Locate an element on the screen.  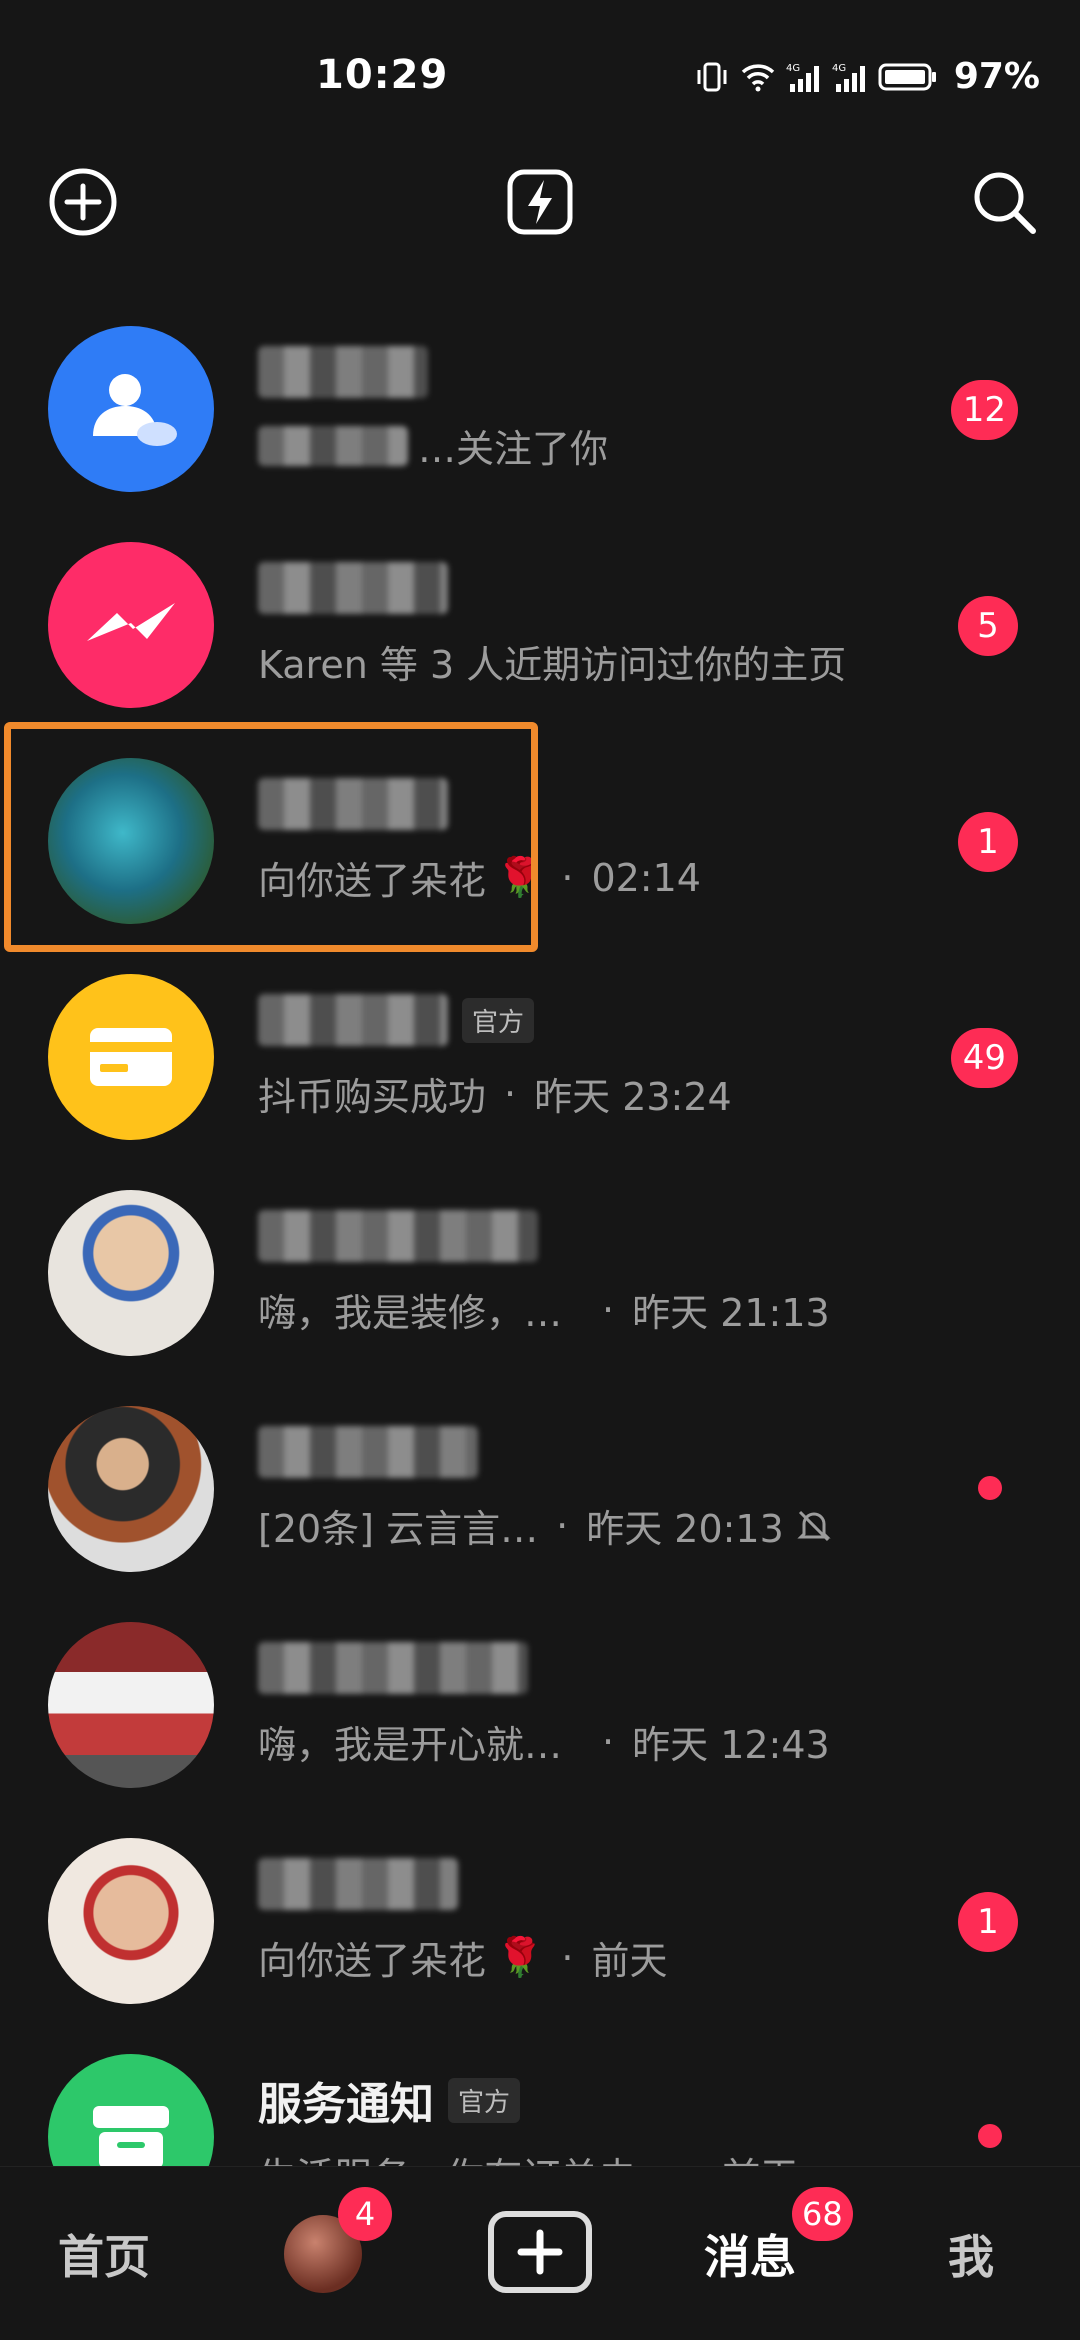
wallet-card-icon is located at coordinates (131, 1057).